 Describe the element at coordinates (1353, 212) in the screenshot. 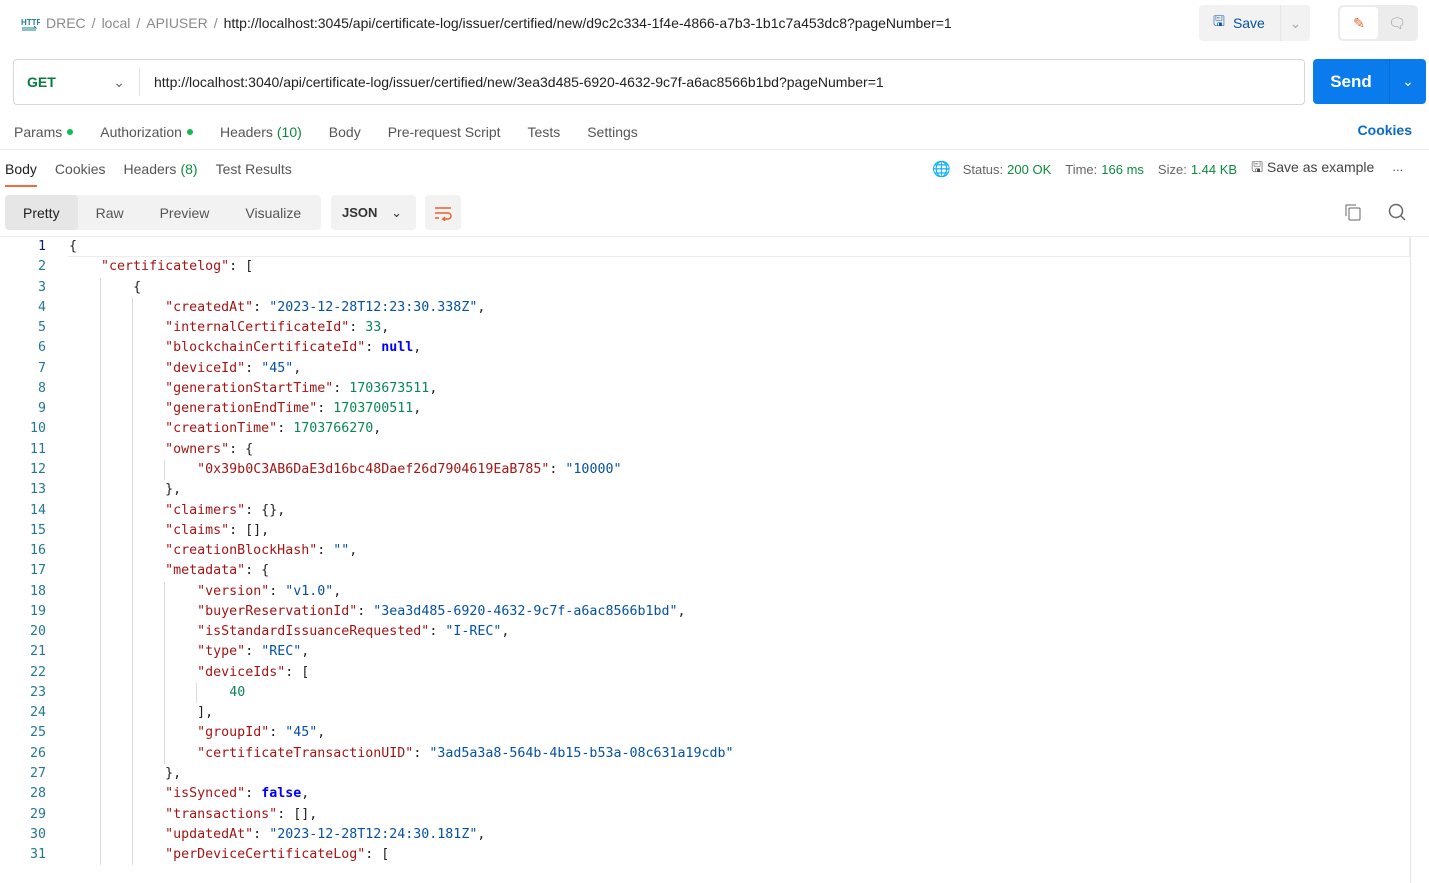

I see `copy-icon` at that location.